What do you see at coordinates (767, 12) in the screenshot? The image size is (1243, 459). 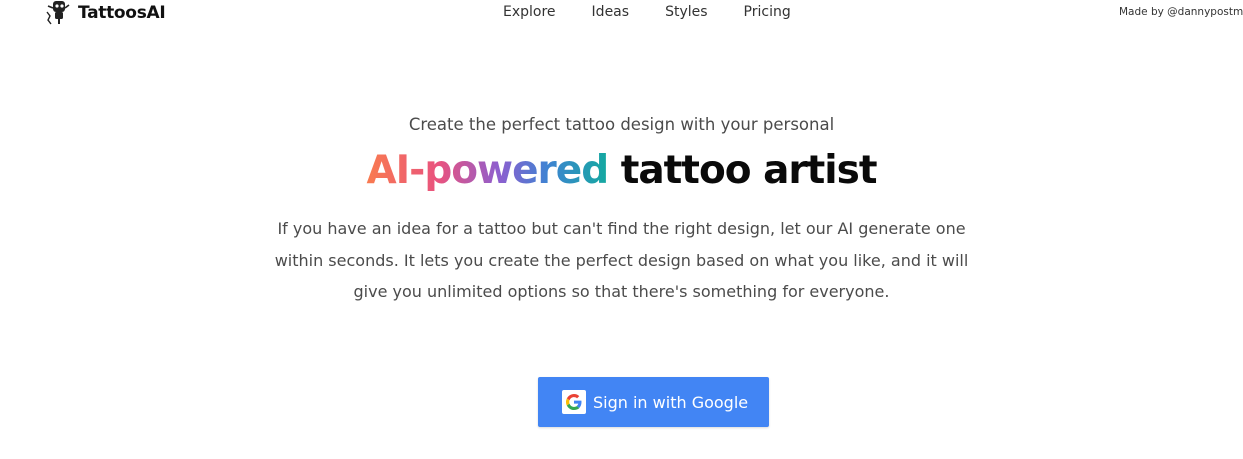 I see `nav-pricing: Pricing` at bounding box center [767, 12].